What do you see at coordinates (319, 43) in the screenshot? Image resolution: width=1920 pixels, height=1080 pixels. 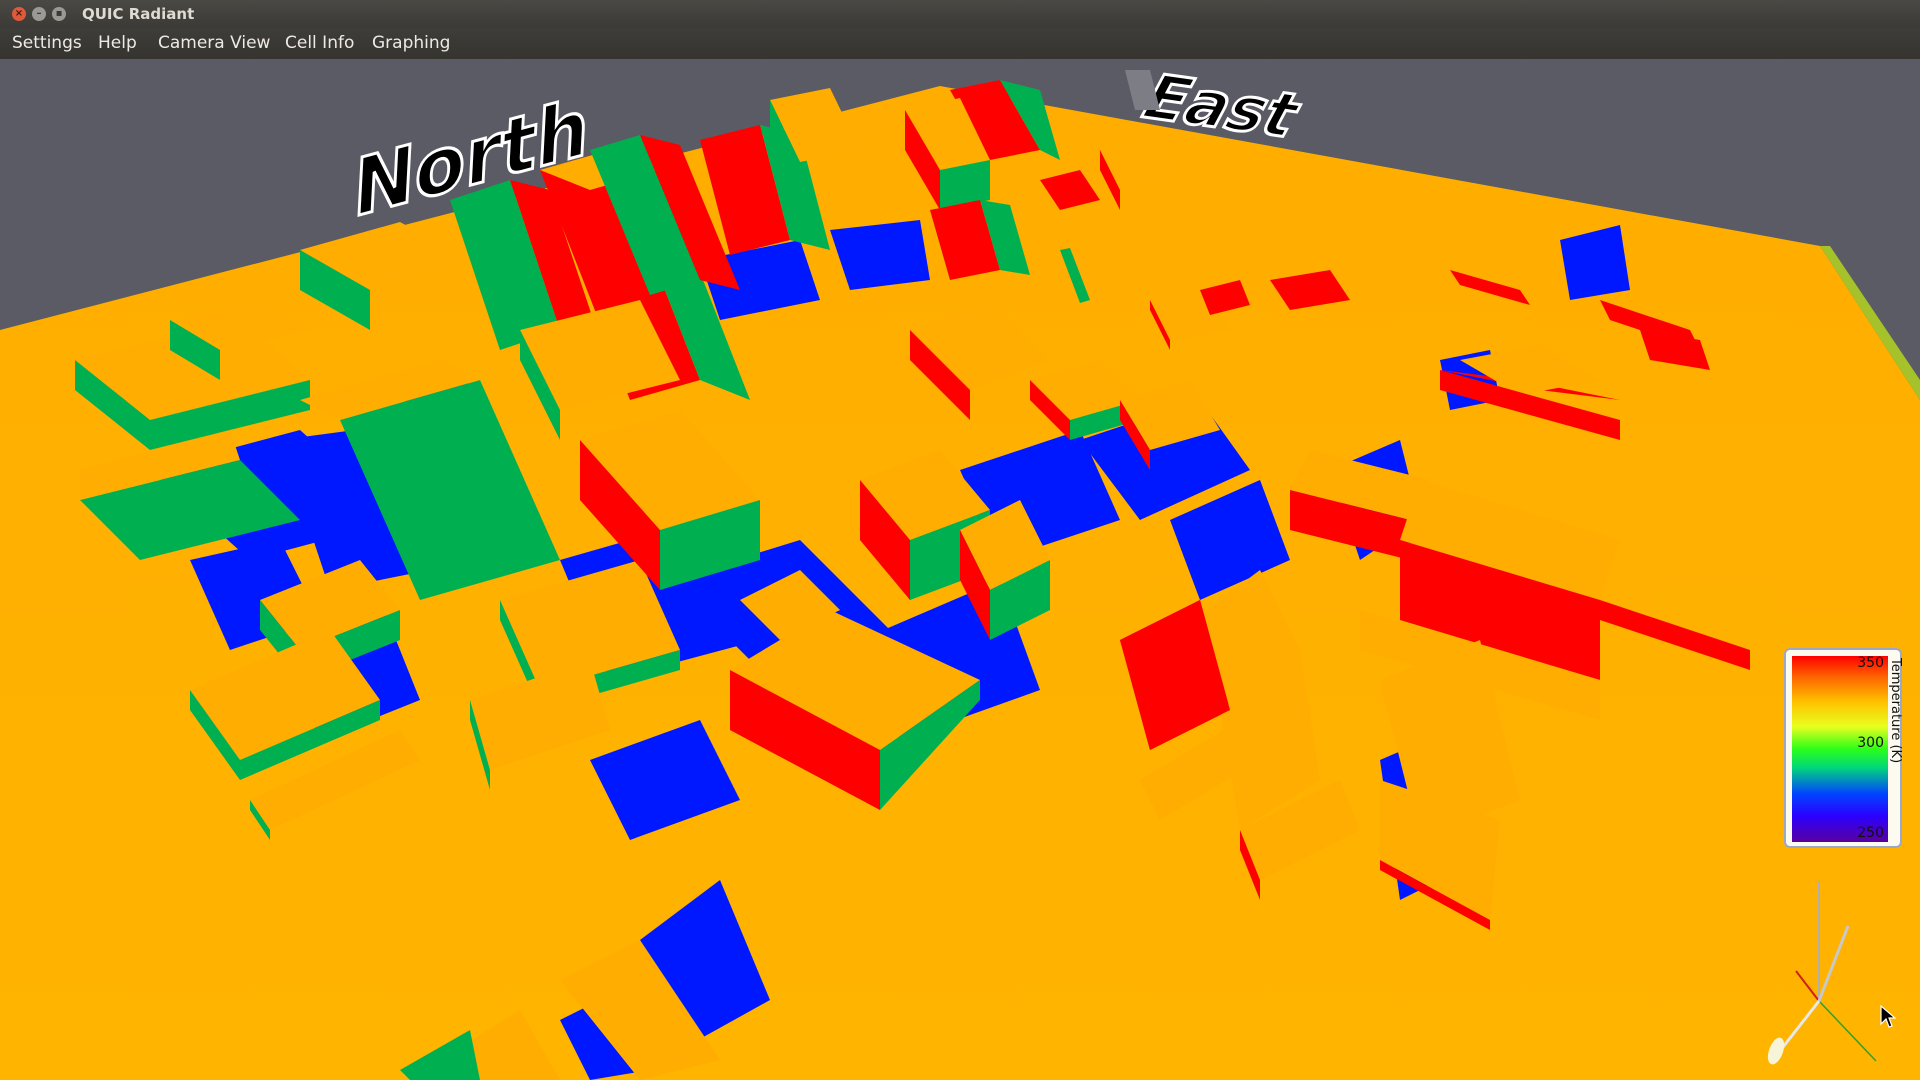 I see `menu-cell-info: Cell Info` at bounding box center [319, 43].